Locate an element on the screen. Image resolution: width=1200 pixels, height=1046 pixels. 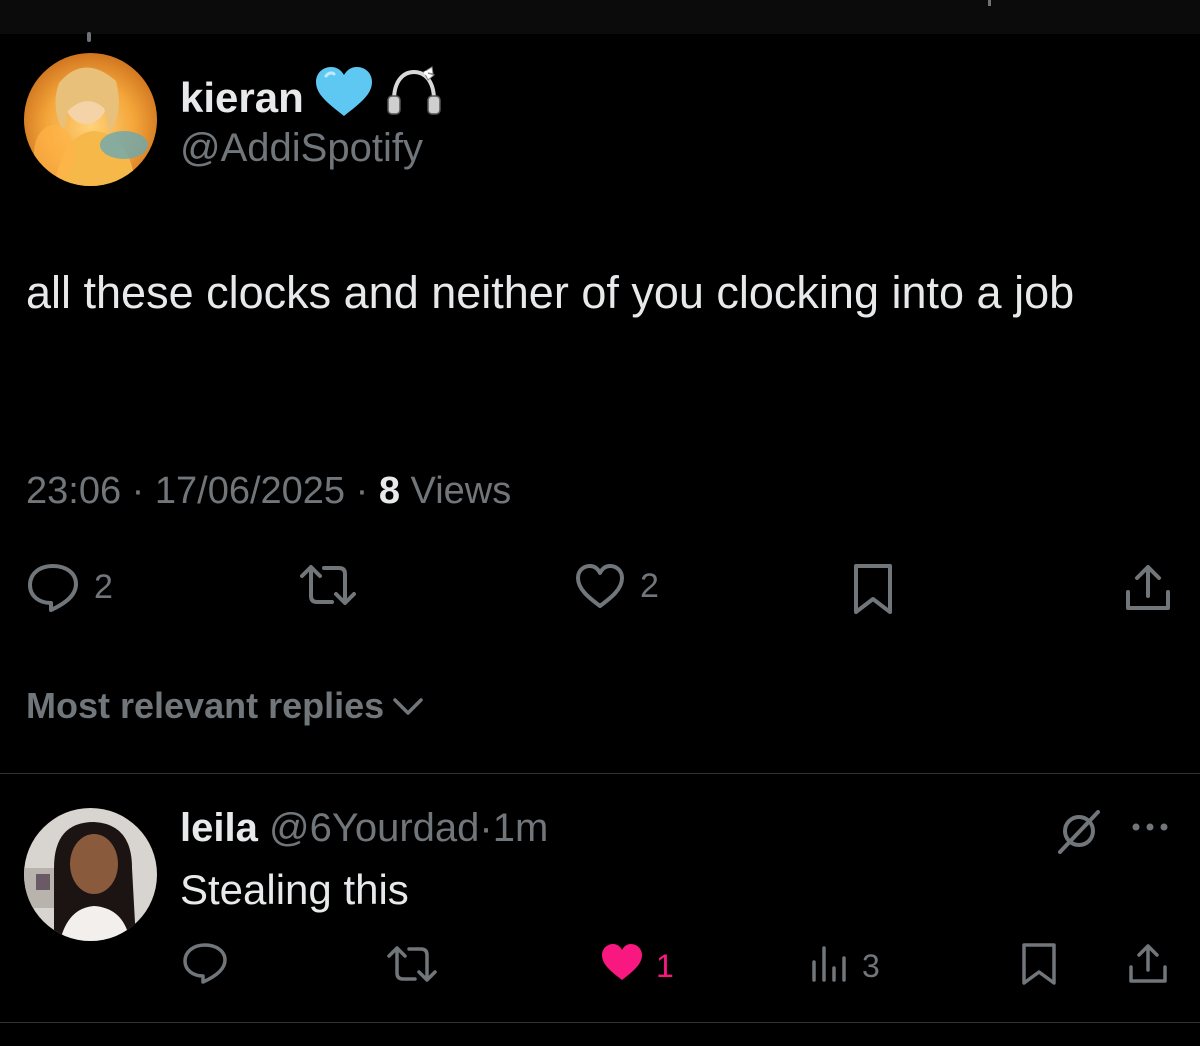
reply-like-count: 1 is located at coordinates (665, 965).